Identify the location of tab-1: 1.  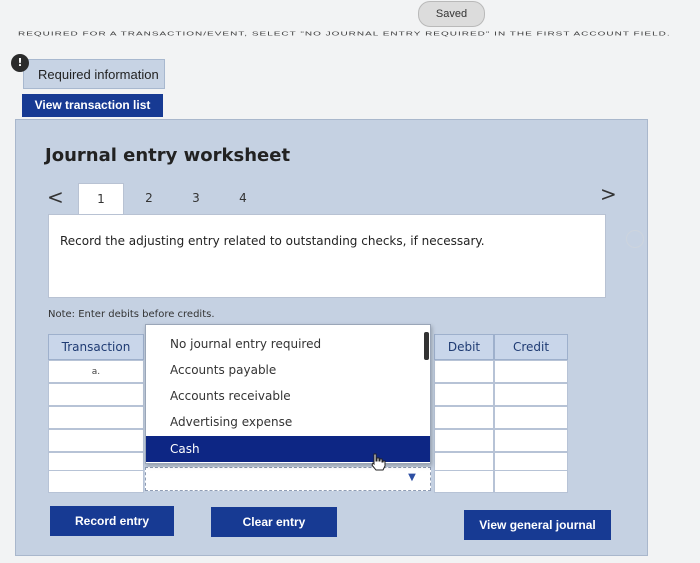
(101, 200).